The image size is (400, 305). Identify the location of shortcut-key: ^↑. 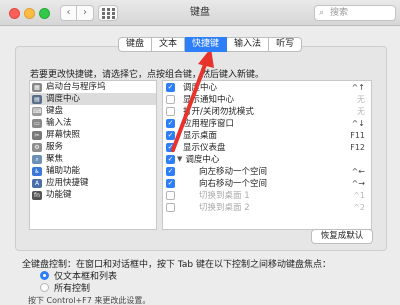
(358, 87).